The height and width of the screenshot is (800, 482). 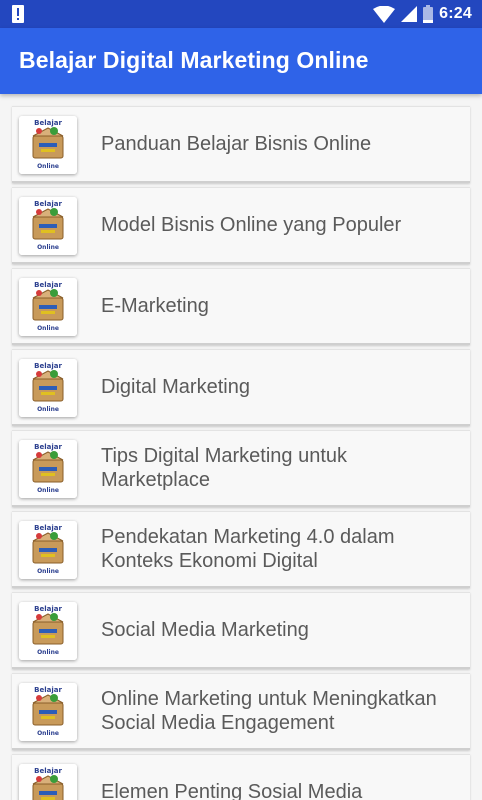 I want to click on list-item: Belajar Online Social Media Marketing, so click(x=241, y=630).